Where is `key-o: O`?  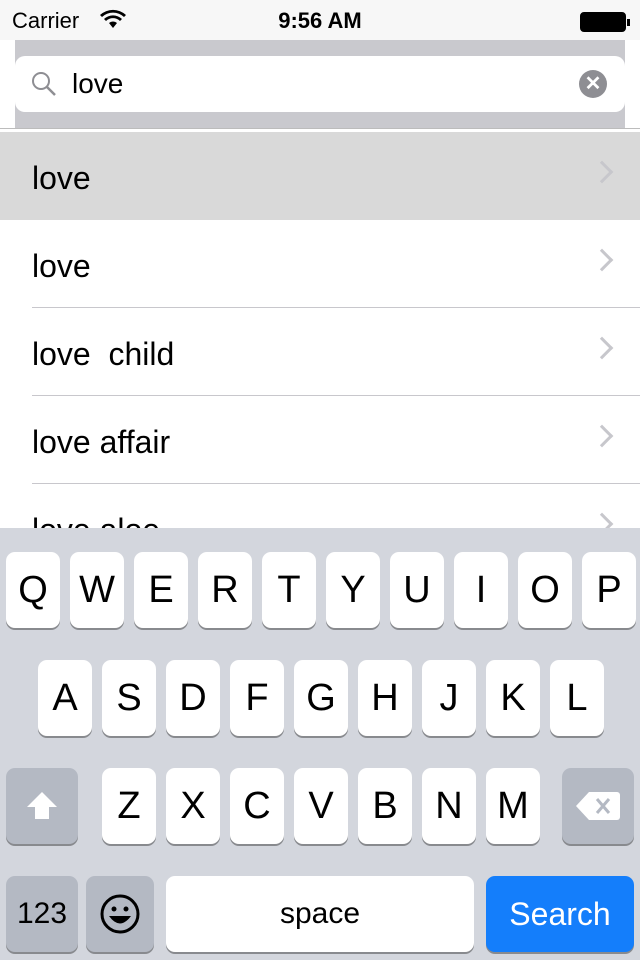
key-o: O is located at coordinates (545, 590).